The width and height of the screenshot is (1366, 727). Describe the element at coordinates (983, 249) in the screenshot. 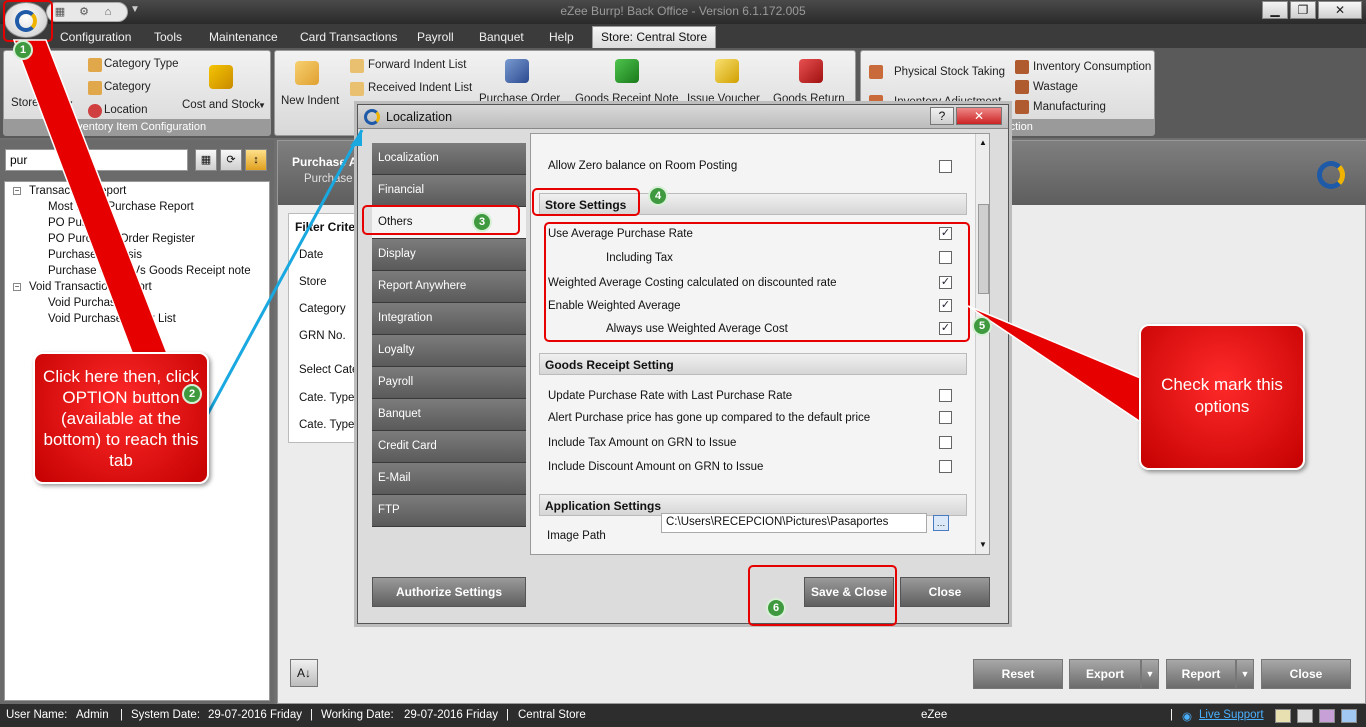

I see `scroll-thumb` at that location.